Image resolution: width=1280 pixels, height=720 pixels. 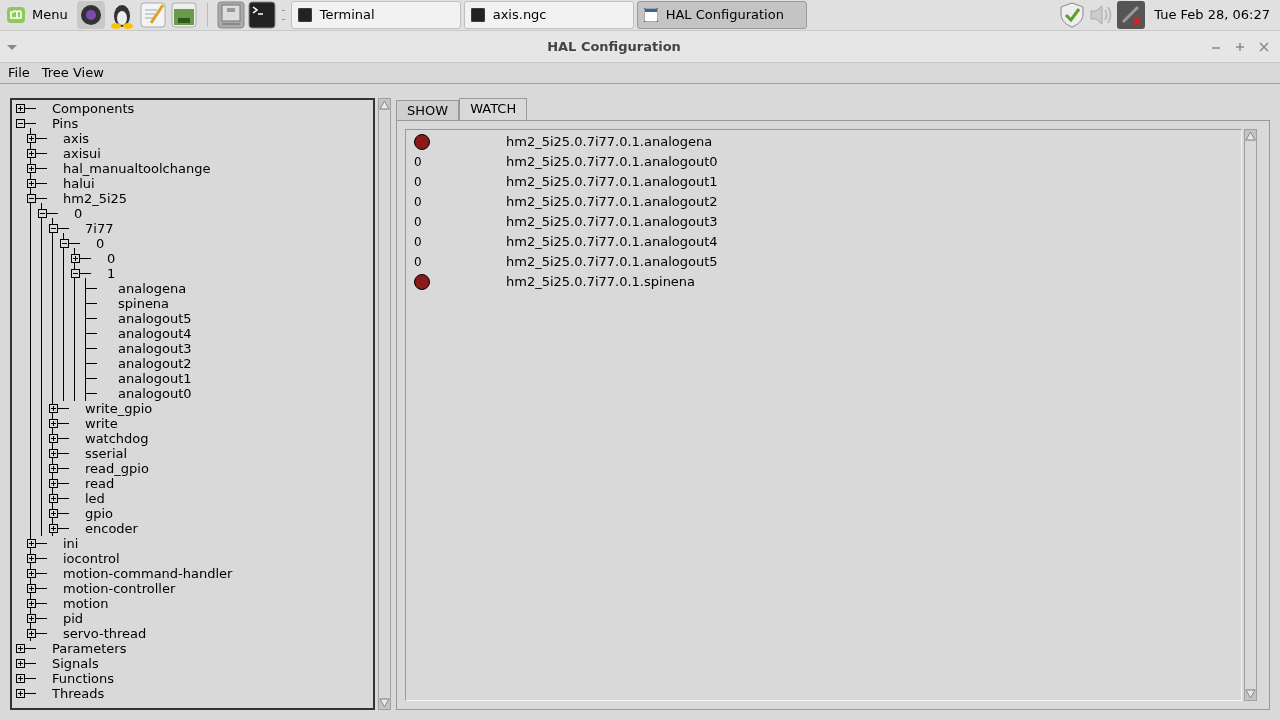 I want to click on tree-item: servo-thread, so click(x=105, y=633).